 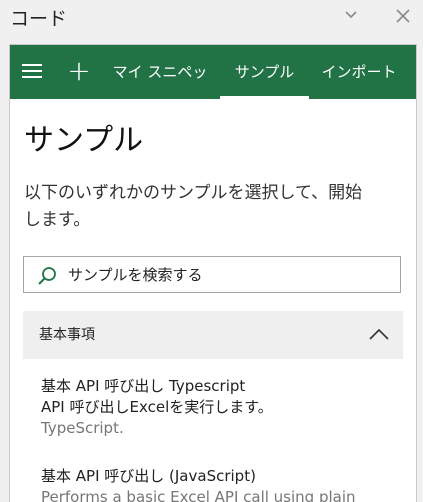 What do you see at coordinates (379, 334) in the screenshot?
I see `chevron-up-icon` at bounding box center [379, 334].